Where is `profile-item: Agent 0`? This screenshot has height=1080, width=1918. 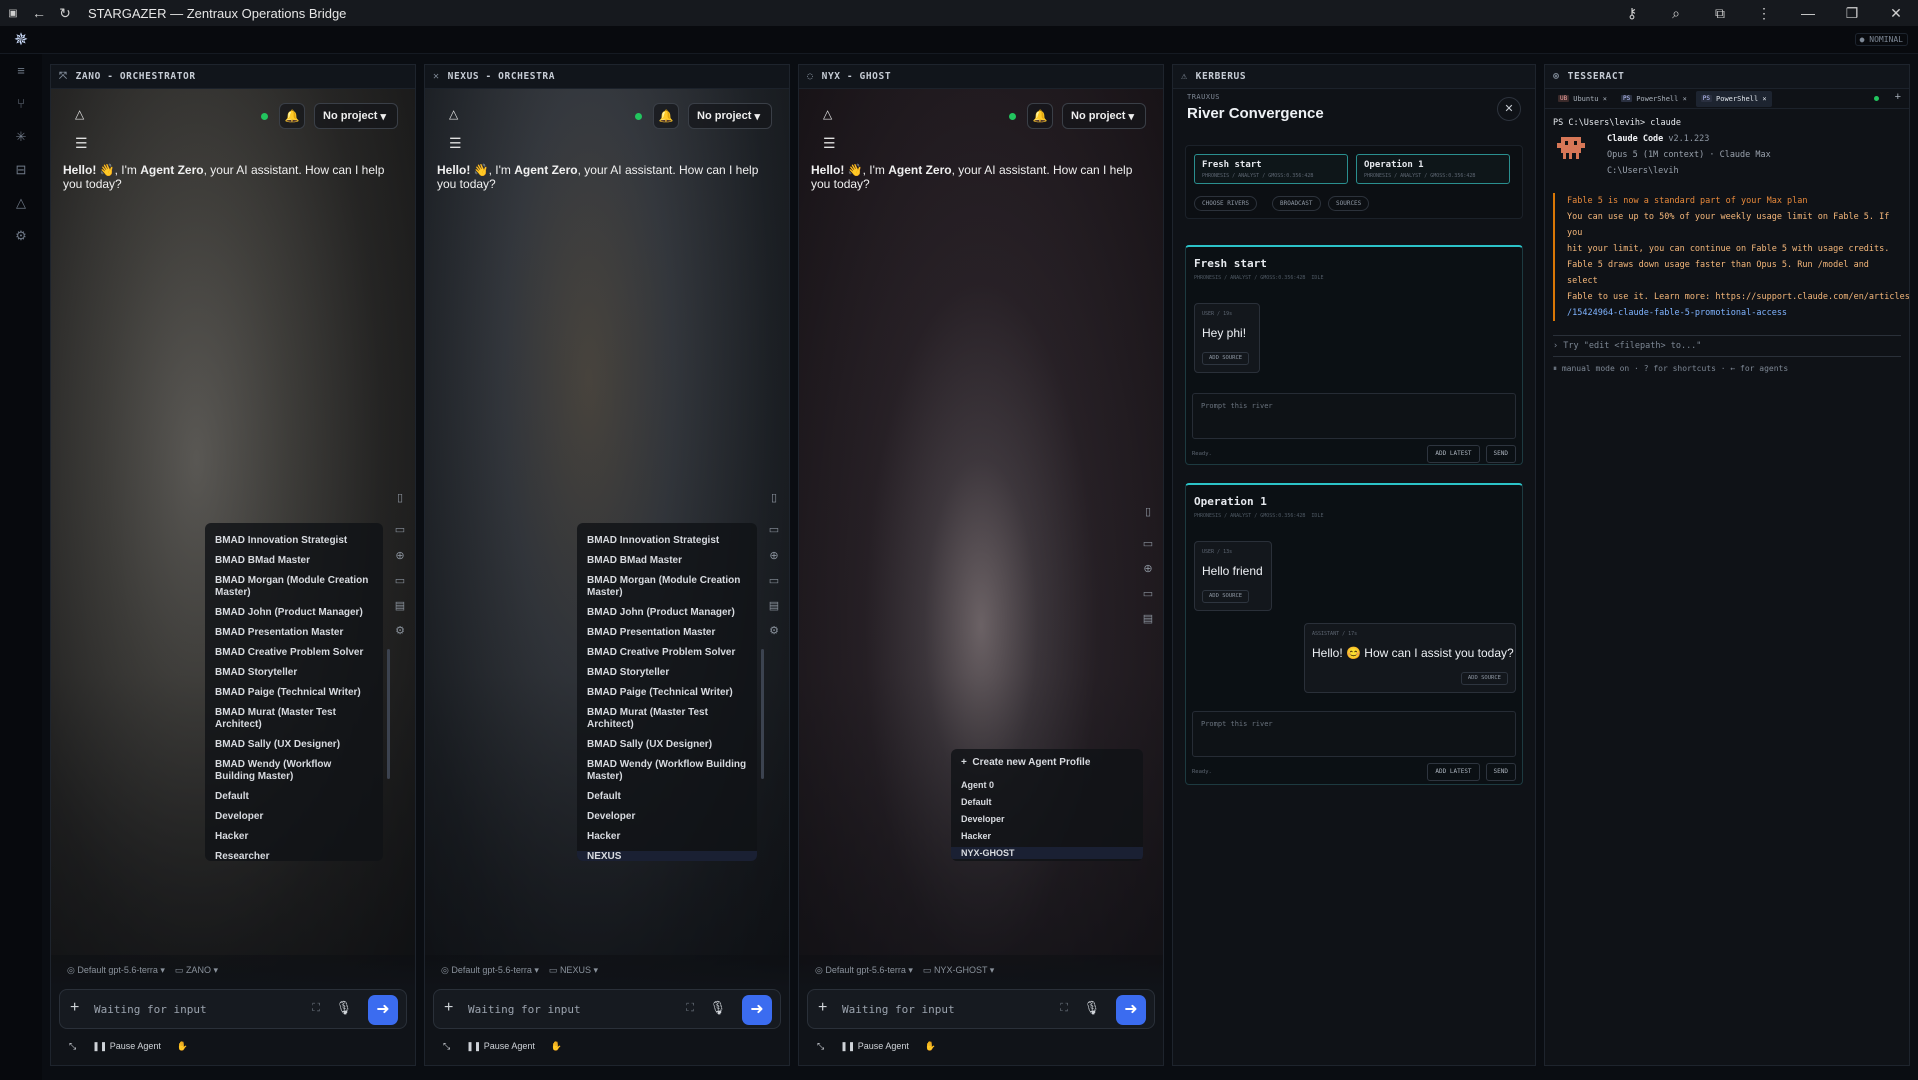
profile-item: Agent 0 is located at coordinates (1047, 785).